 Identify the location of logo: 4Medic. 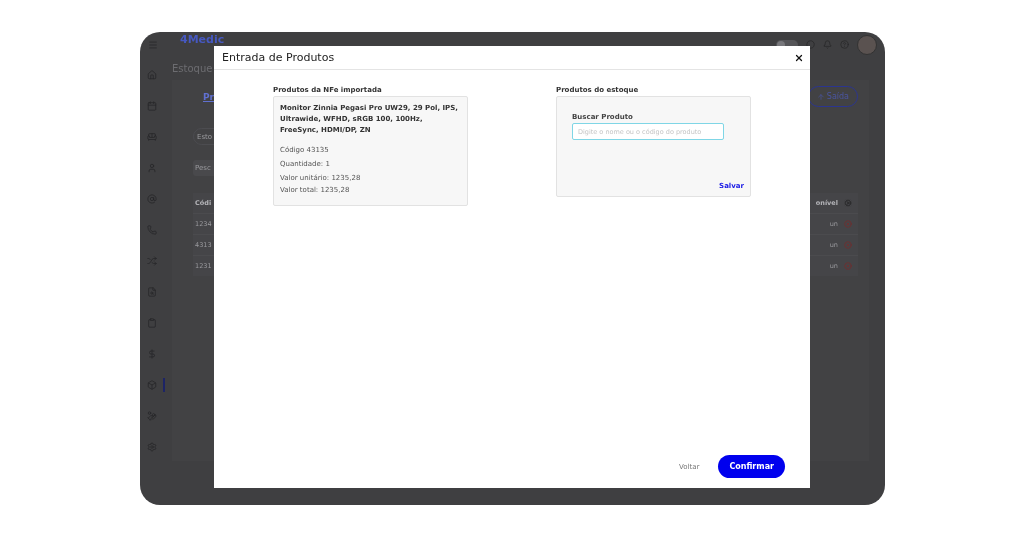
(202, 39).